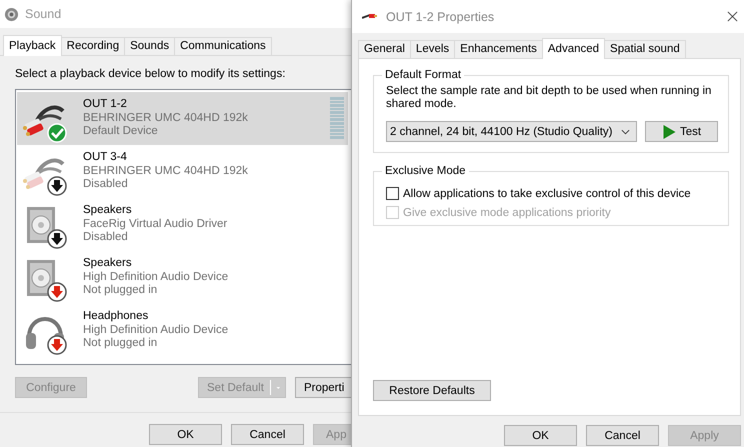 The height and width of the screenshot is (447, 744). I want to click on device-item: Speakers High Definition Audio Device Not plugged in, so click(182, 277).